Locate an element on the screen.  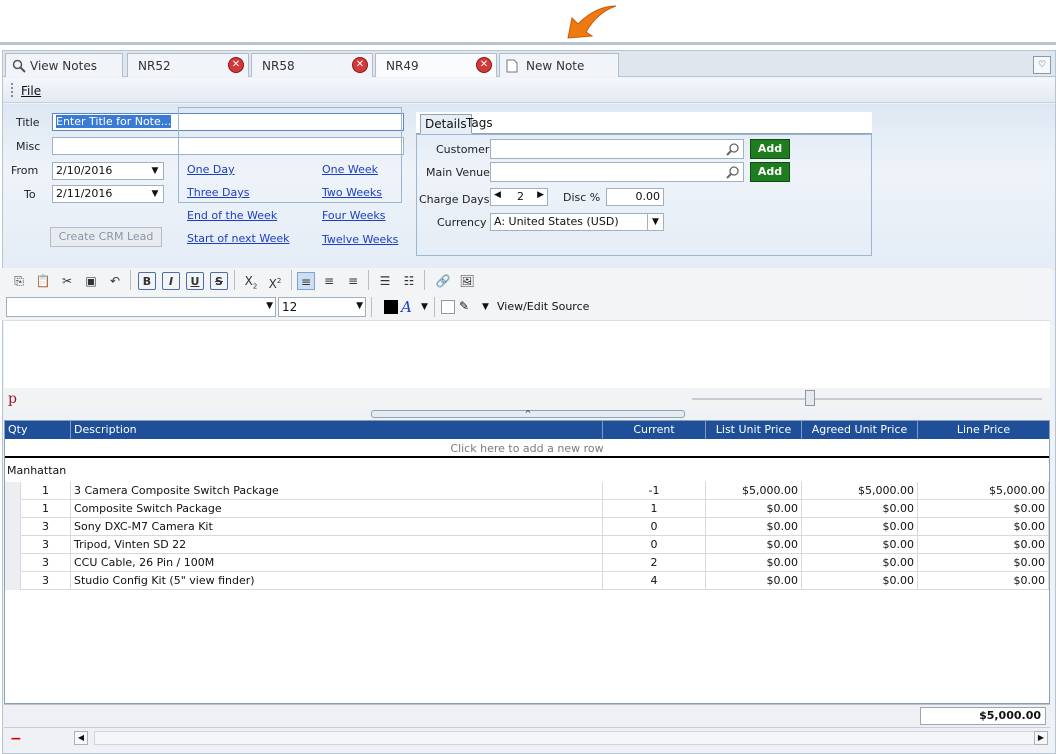
discount-input: 0.00 is located at coordinates (635, 197).